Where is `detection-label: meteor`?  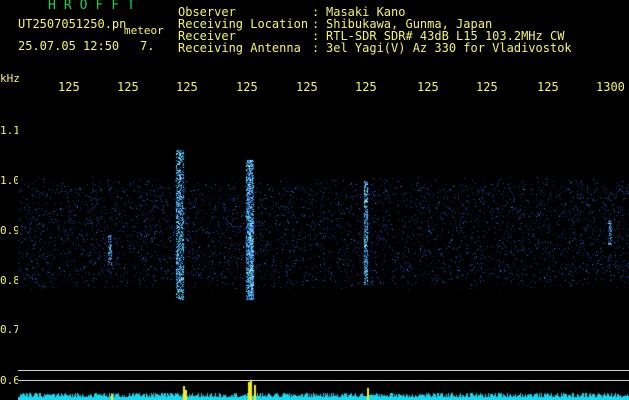
detection-label: meteor is located at coordinates (144, 30).